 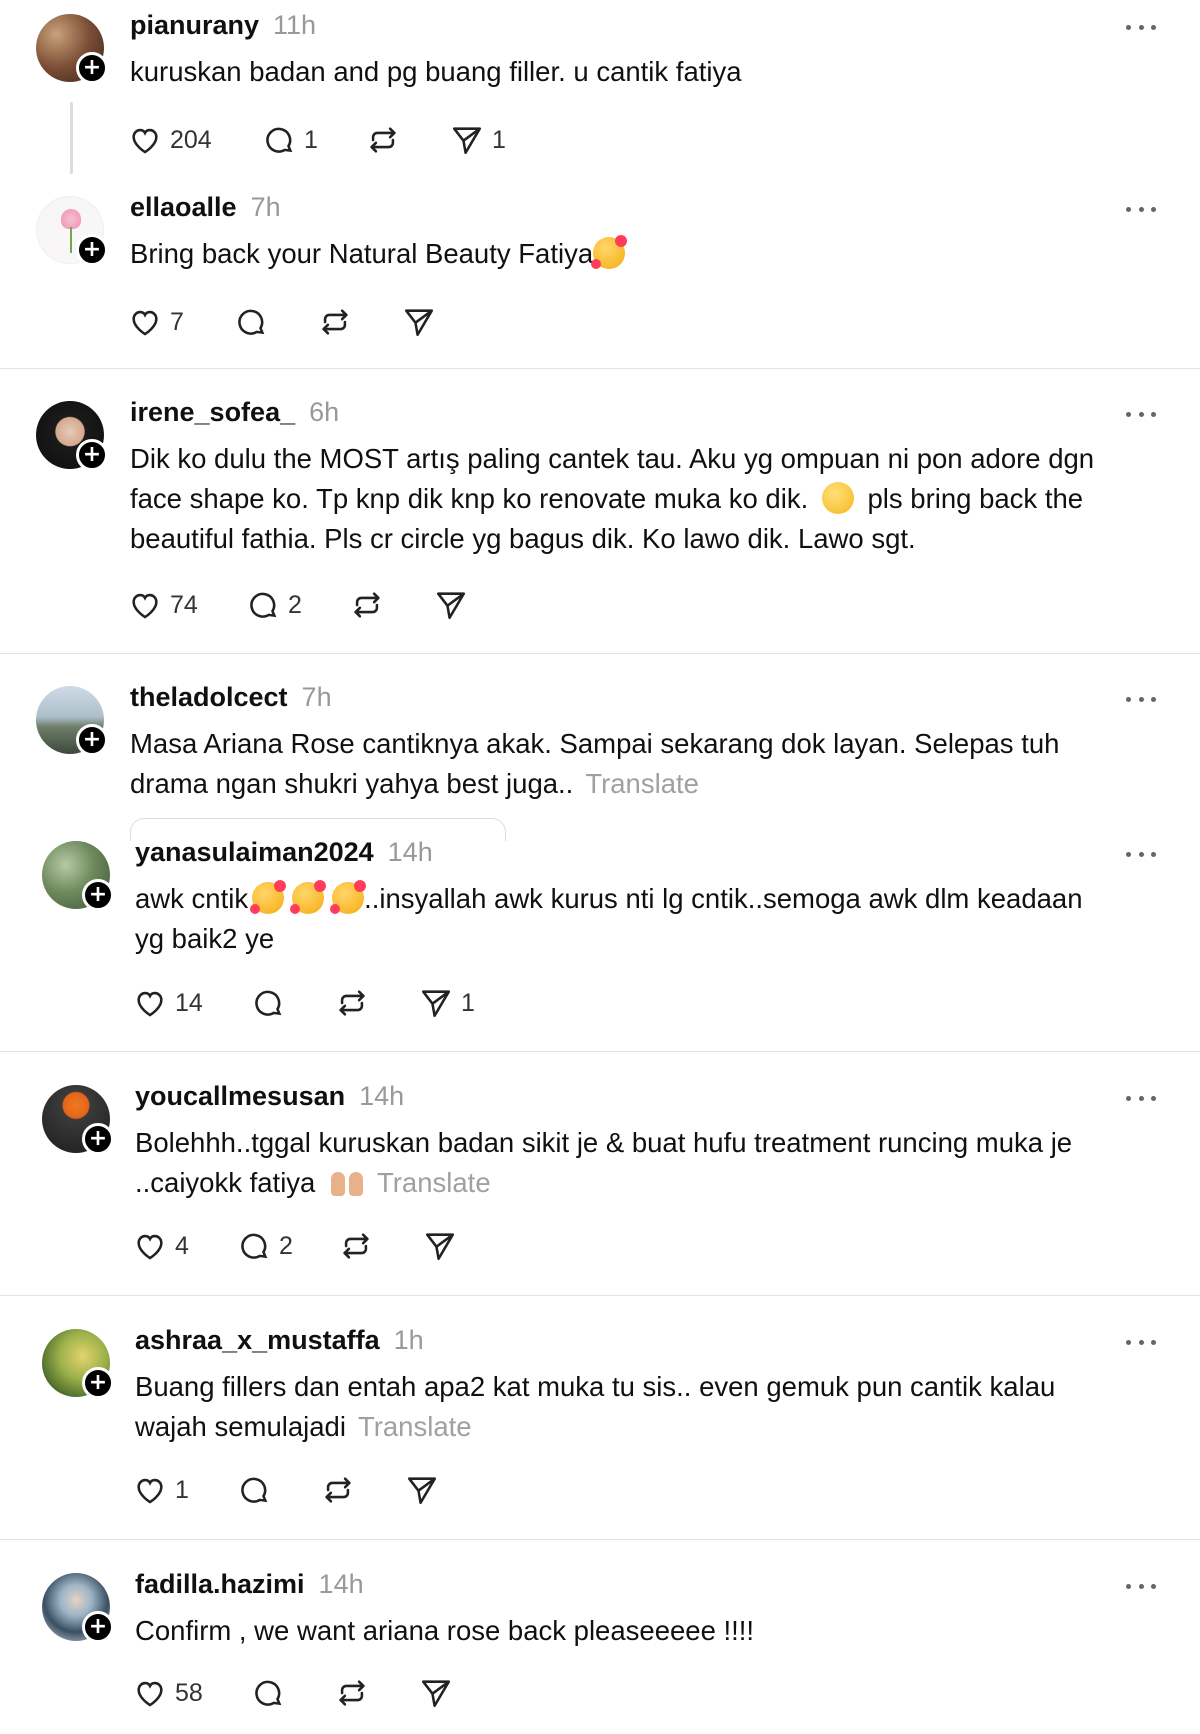 What do you see at coordinates (163, 605) in the screenshot?
I see `like-button: 74` at bounding box center [163, 605].